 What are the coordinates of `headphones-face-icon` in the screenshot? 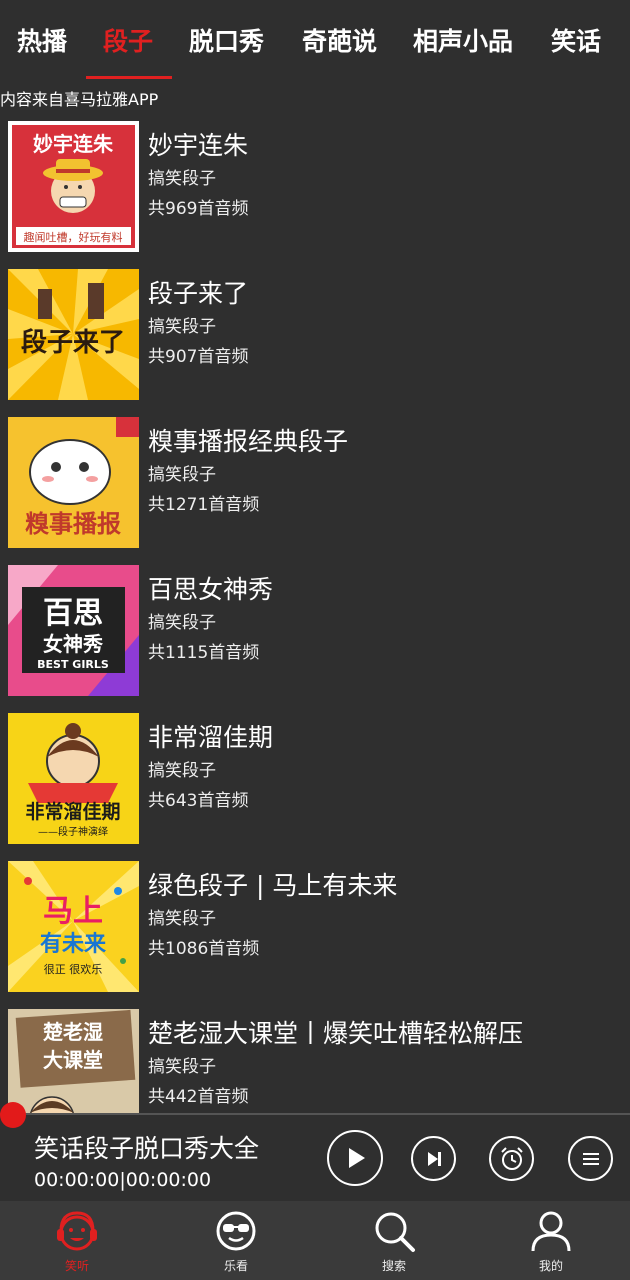 It's located at (77, 1231).